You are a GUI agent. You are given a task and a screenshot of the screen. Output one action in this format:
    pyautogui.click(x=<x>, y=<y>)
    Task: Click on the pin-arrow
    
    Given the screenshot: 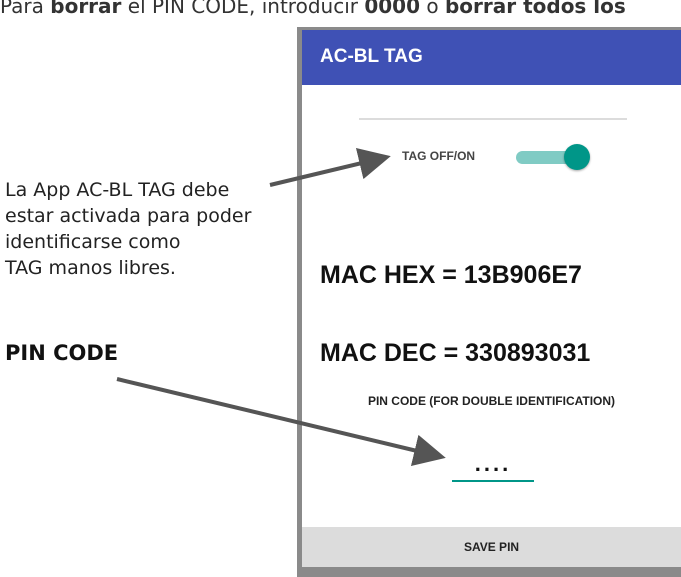 What is the action you would take?
    pyautogui.click(x=281, y=421)
    